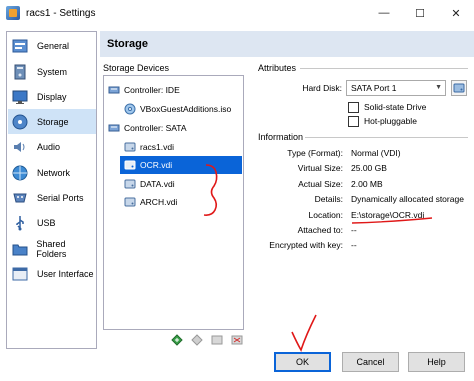 This screenshot has height=381, width=474. I want to click on user-interface-icon, so click(20, 274).